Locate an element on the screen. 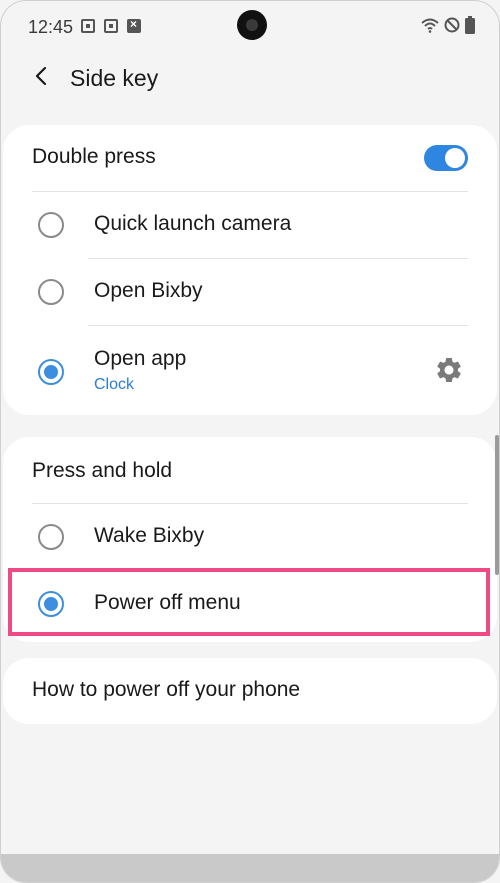 The height and width of the screenshot is (883, 500). option-label: Open app is located at coordinates (140, 358).